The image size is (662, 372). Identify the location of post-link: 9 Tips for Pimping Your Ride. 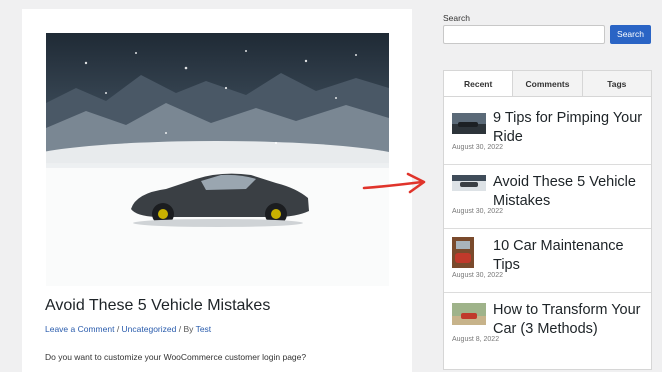
(570, 128).